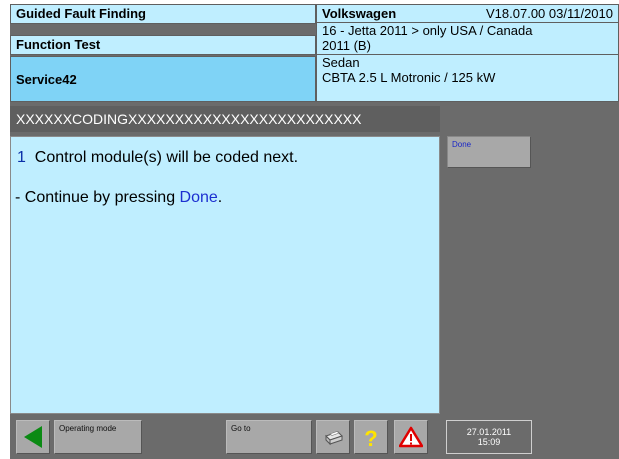 This screenshot has height=459, width=619. Describe the element at coordinates (97, 197) in the screenshot. I see `instruction-text: - Continue by pressing` at that location.